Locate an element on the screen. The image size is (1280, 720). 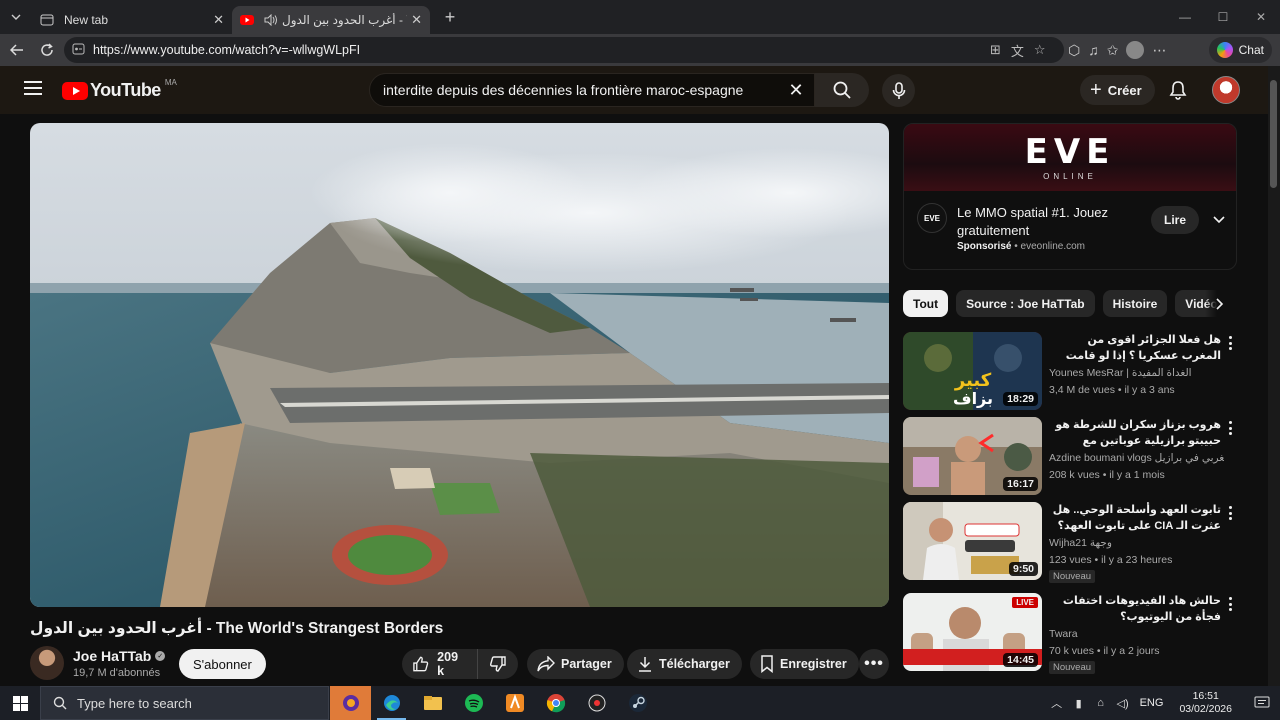
ad-cta-button: Lire is located at coordinates (1175, 220).